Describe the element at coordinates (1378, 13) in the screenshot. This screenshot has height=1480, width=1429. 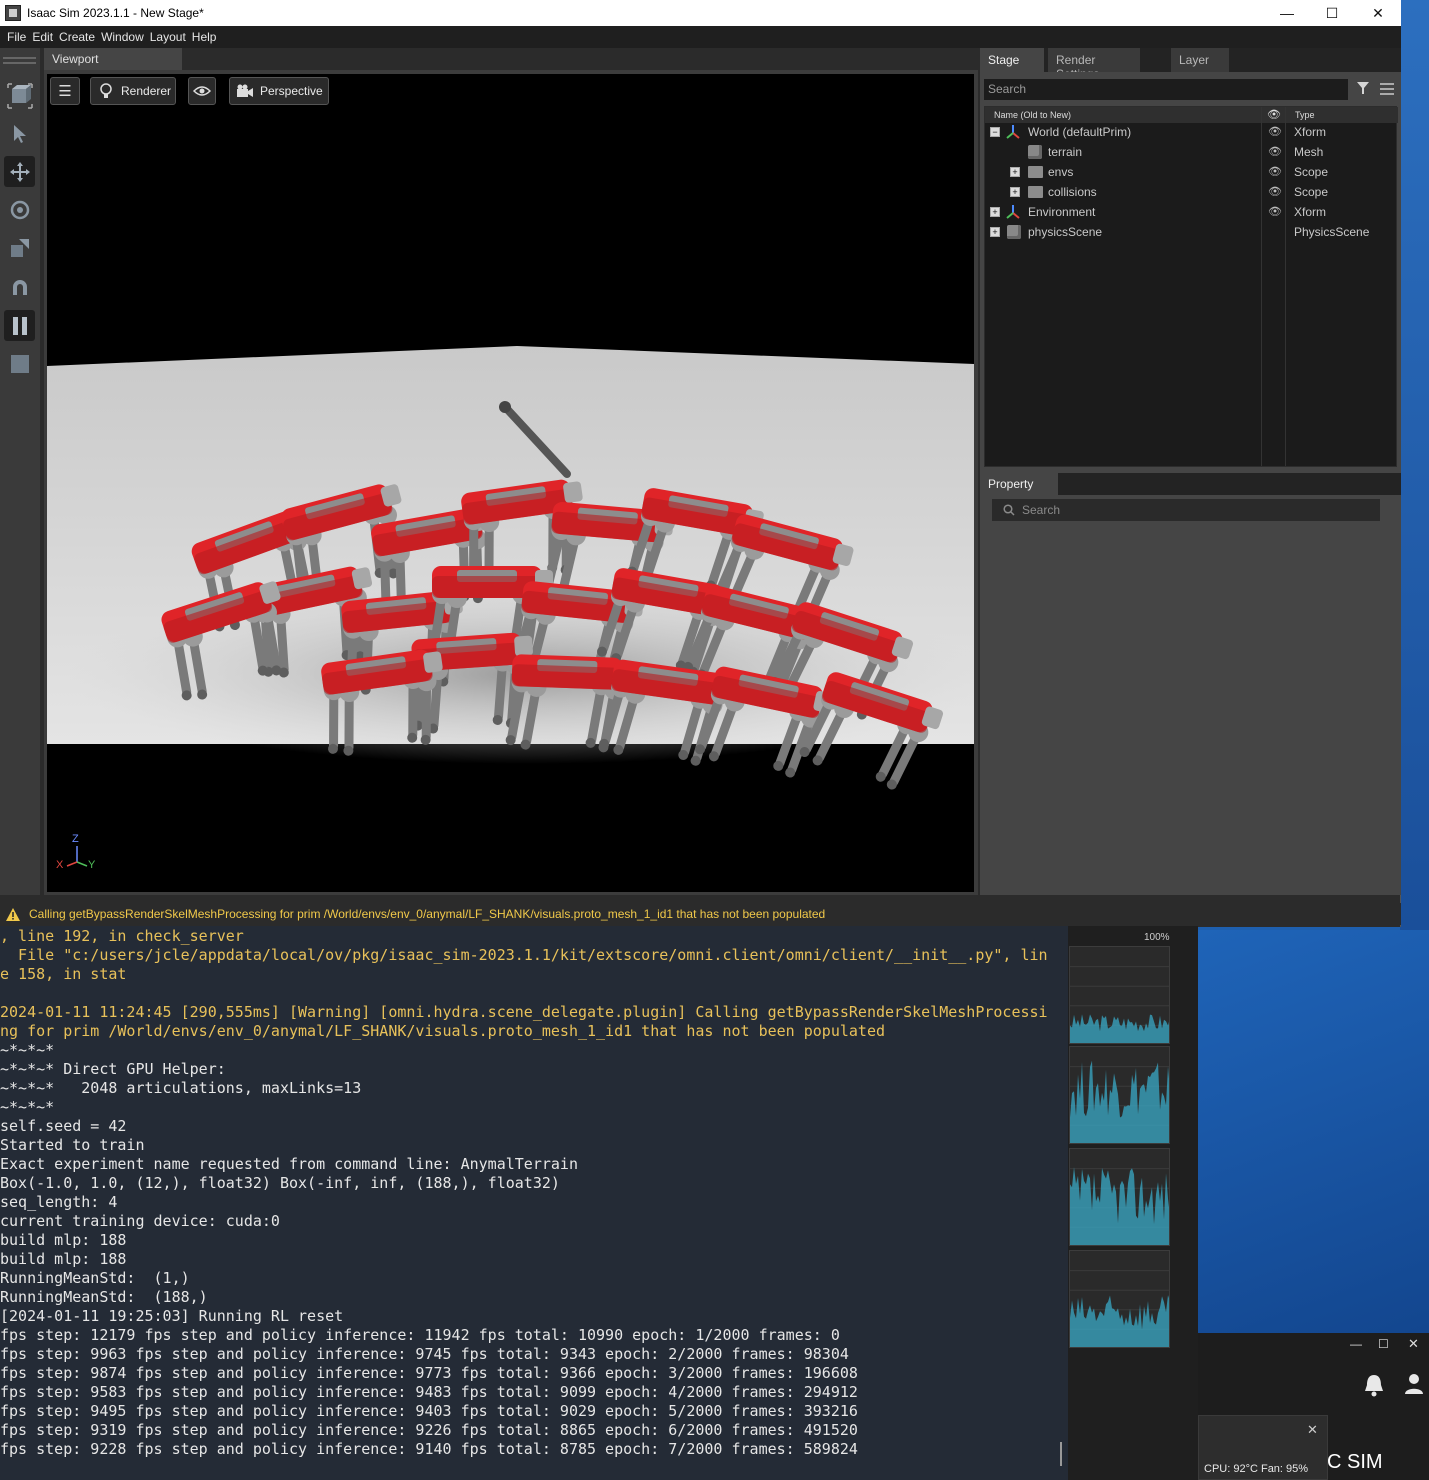
I see `close-button: ✕` at that location.